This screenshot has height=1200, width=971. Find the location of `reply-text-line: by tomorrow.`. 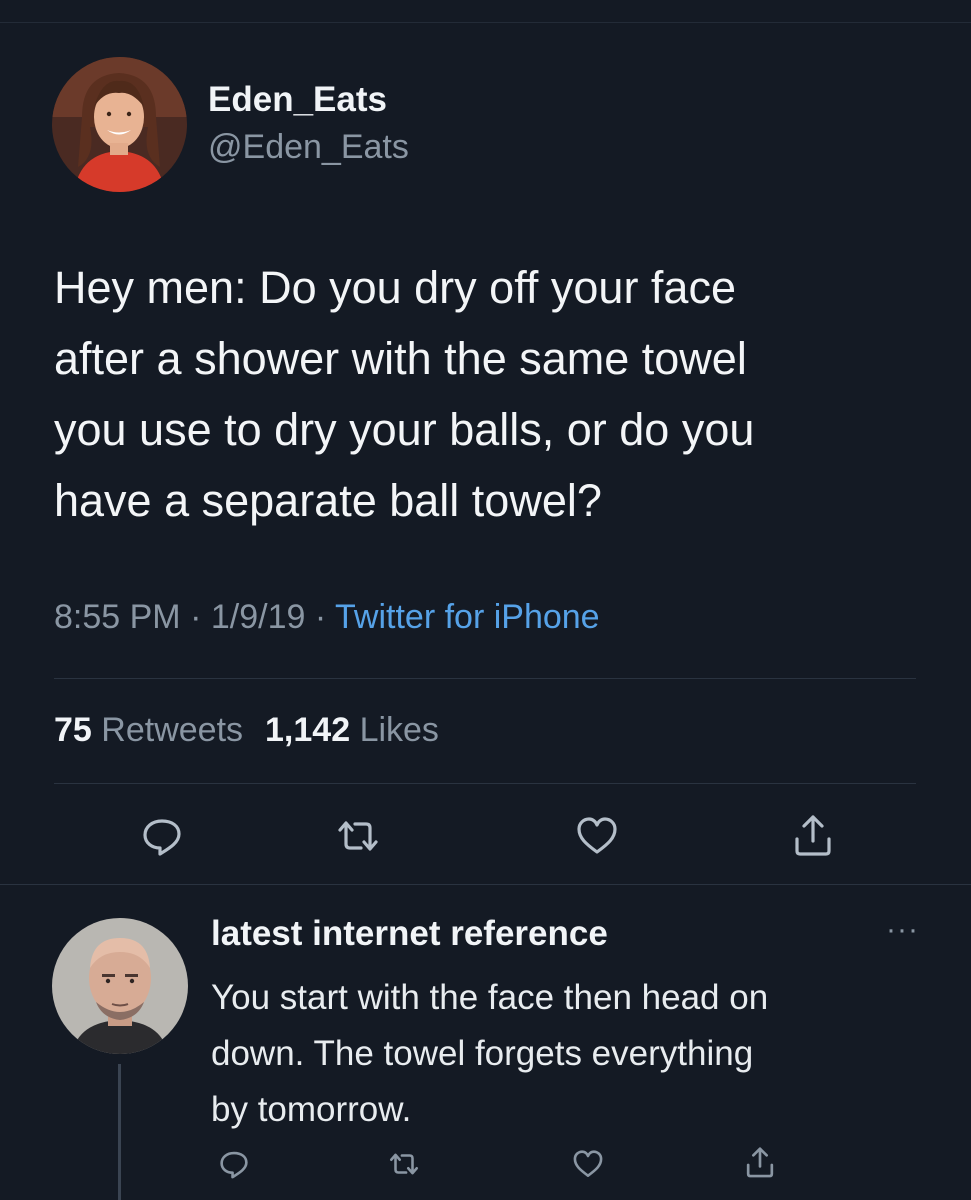

reply-text-line: by tomorrow. is located at coordinates (311, 1109).